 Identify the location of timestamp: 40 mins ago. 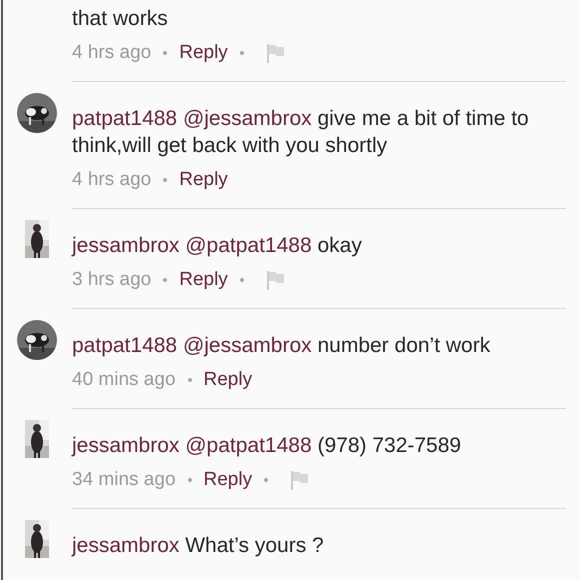
(124, 380).